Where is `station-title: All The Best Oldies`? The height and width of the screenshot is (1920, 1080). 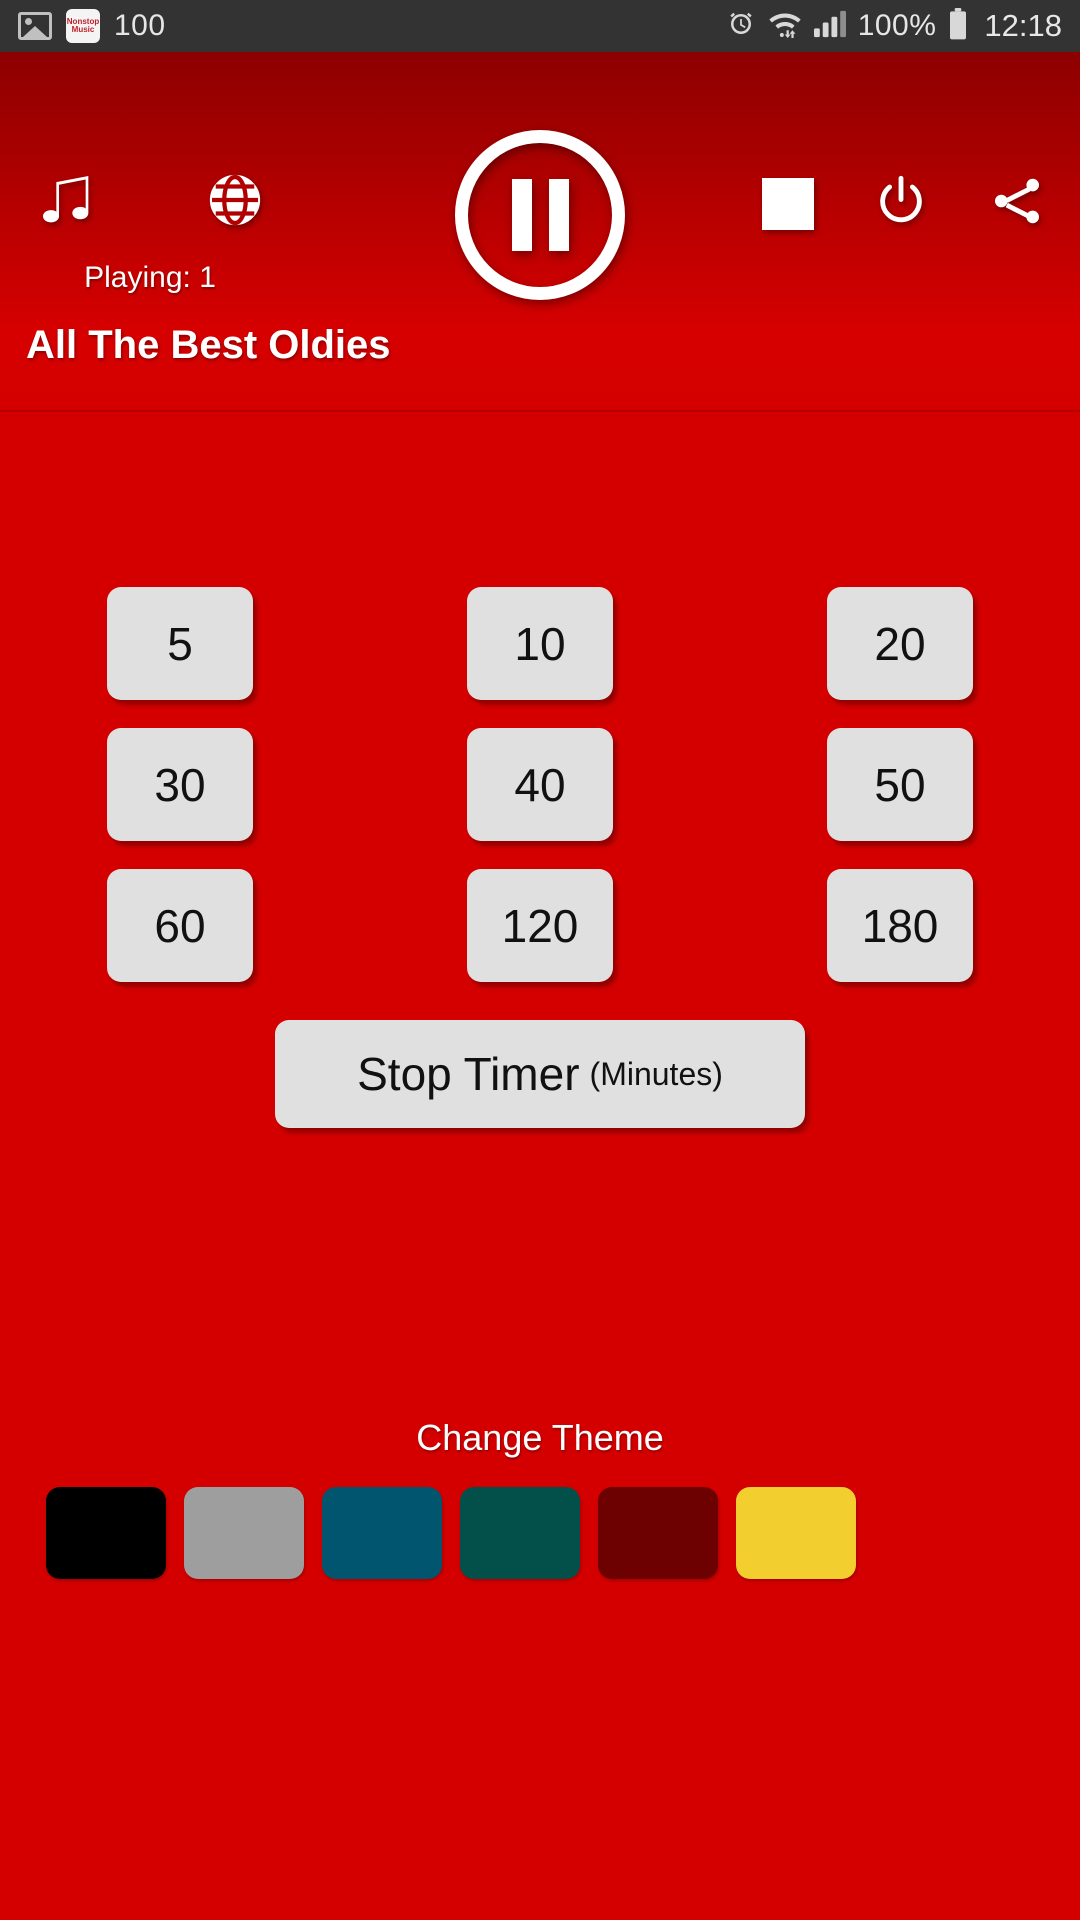
station-title: All The Best Oldies is located at coordinates (208, 345).